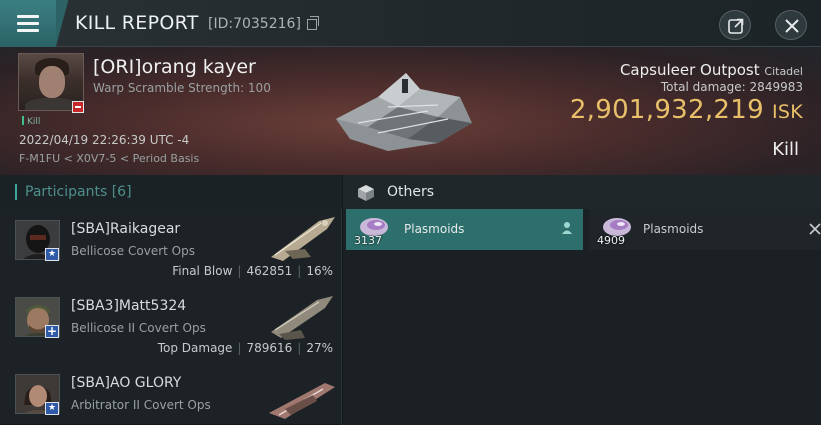 The height and width of the screenshot is (425, 821). I want to click on participants-count: [6], so click(121, 192).